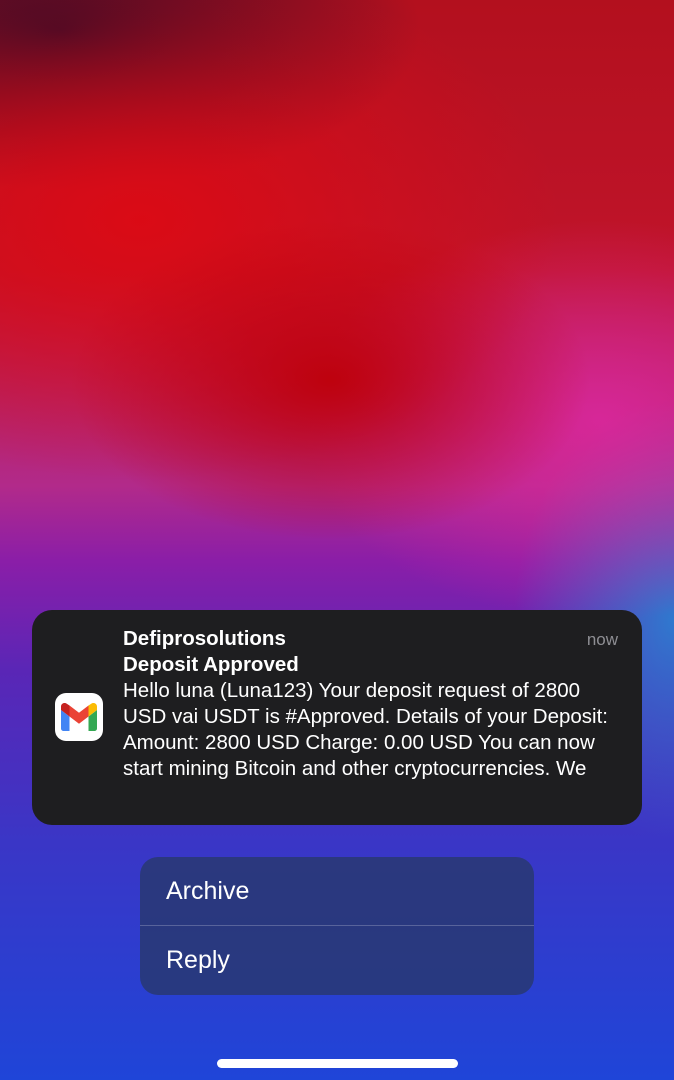  I want to click on home-indicator, so click(337, 1063).